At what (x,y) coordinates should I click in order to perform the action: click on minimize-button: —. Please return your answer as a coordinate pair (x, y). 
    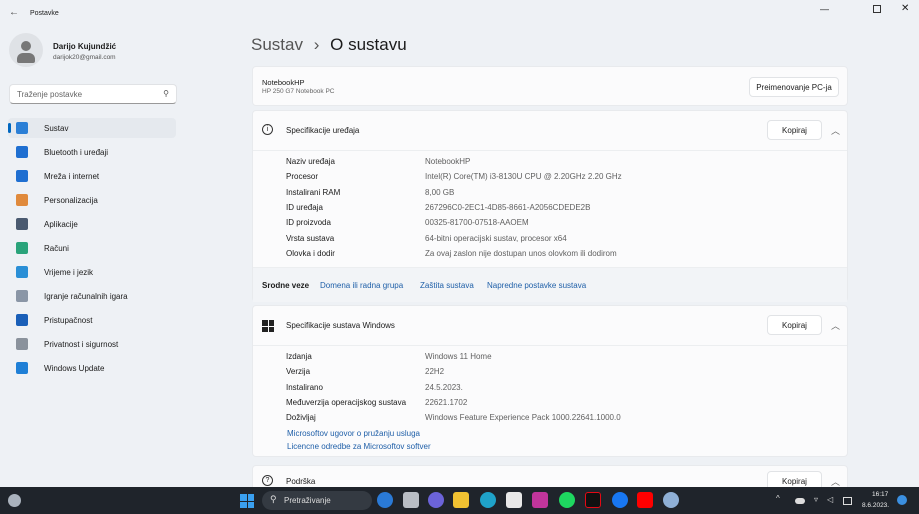
    Looking at the image, I should click on (824, 9).